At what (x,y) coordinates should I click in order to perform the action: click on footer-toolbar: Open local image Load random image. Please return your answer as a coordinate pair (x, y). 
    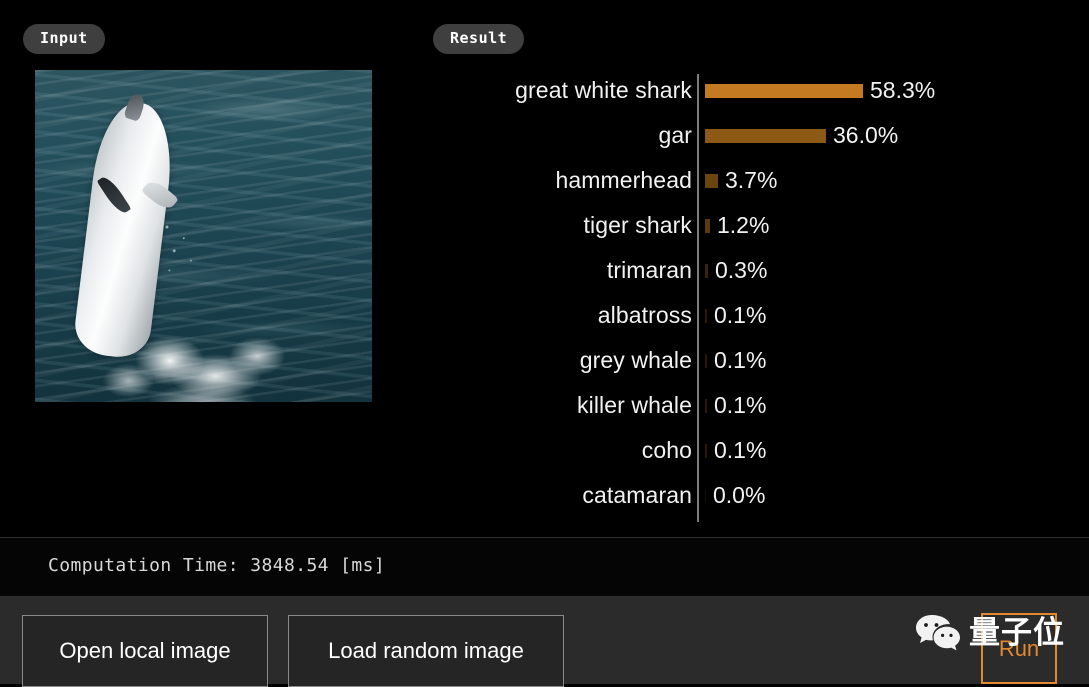
    Looking at the image, I should click on (544, 642).